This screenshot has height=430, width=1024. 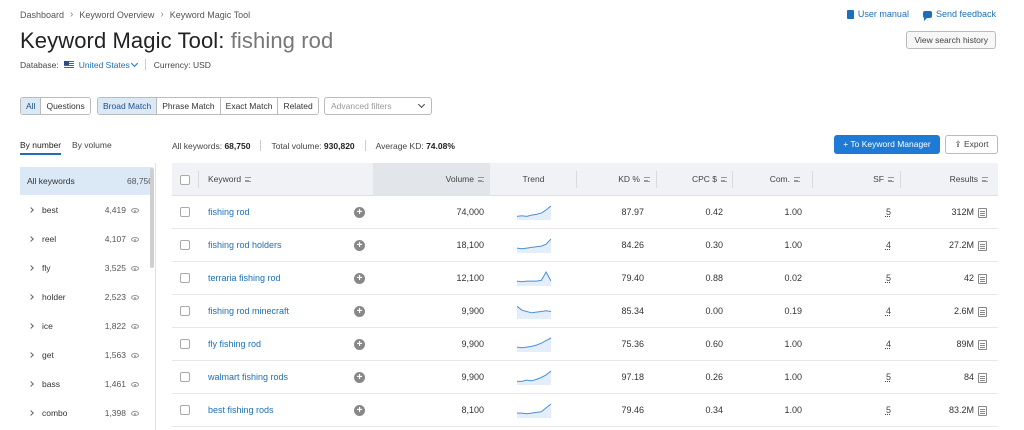 I want to click on keyword-link: fly fishing rod, so click(x=234, y=344).